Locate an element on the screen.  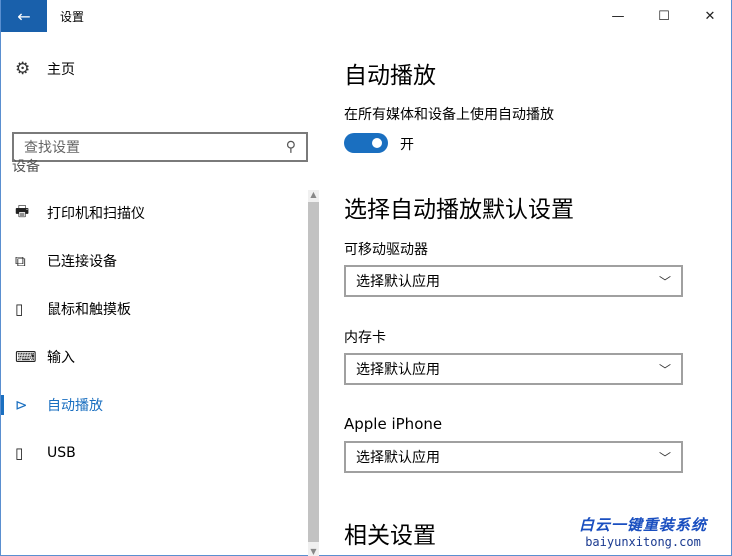
sidebar-item-typing: ⌨ 输入 is located at coordinates (151, 357).